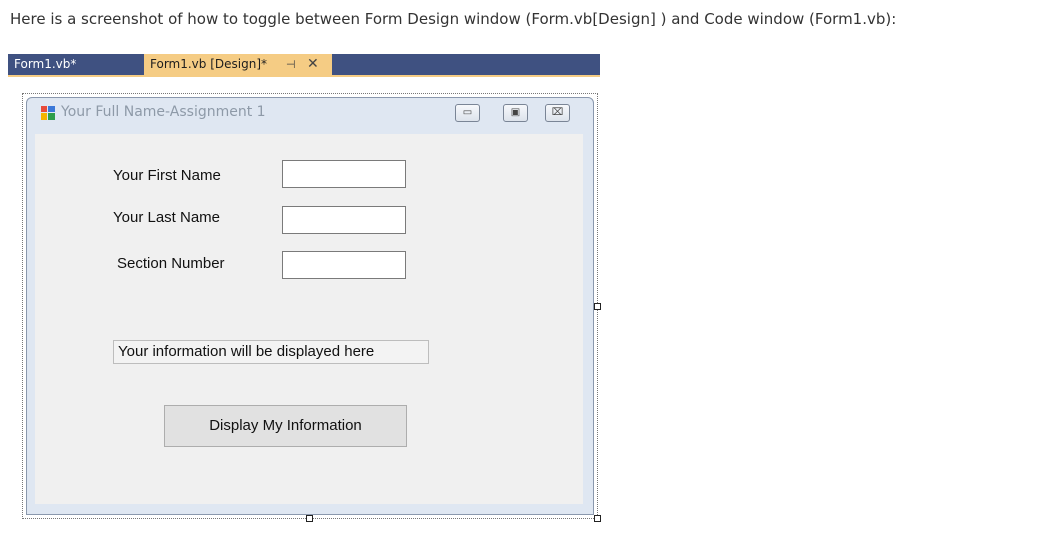 This screenshot has height=535, width=1054. What do you see at coordinates (48, 113) in the screenshot?
I see `form-app-icon` at bounding box center [48, 113].